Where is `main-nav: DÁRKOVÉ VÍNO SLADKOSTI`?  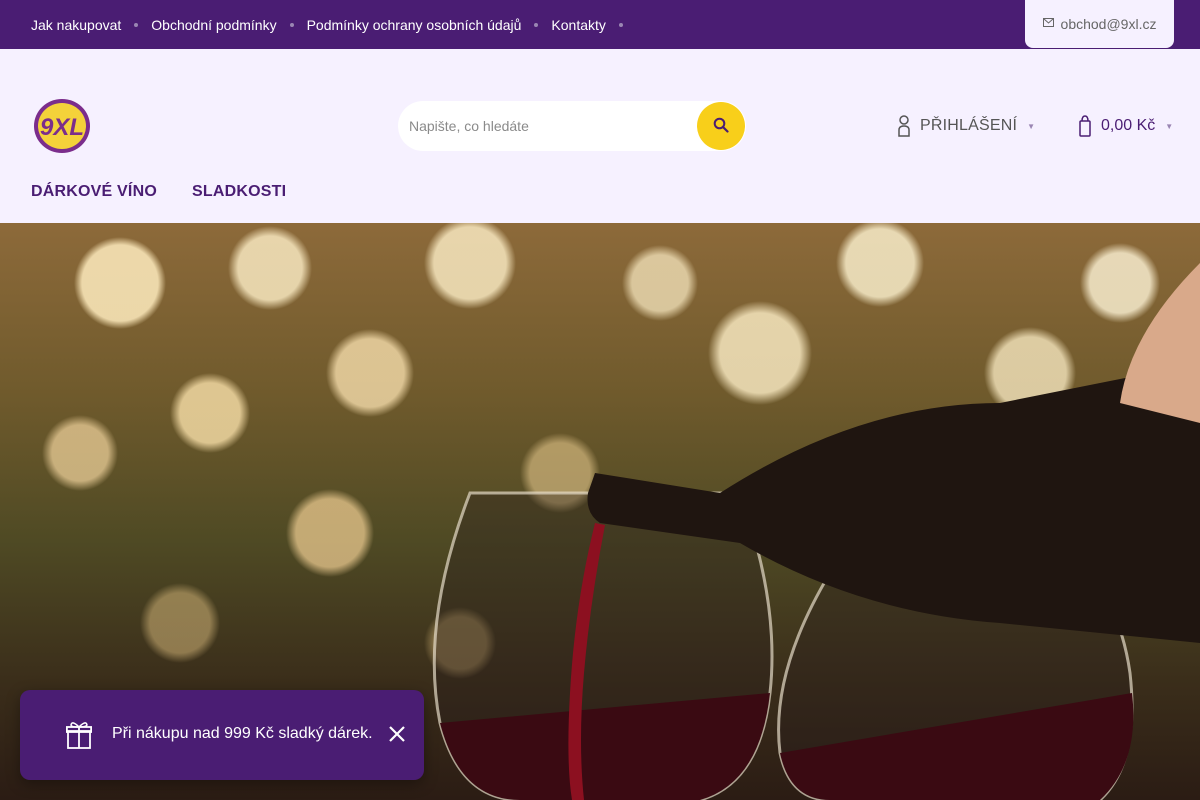
main-nav: DÁRKOVÉ VÍNO SLADKOSTI is located at coordinates (158, 192).